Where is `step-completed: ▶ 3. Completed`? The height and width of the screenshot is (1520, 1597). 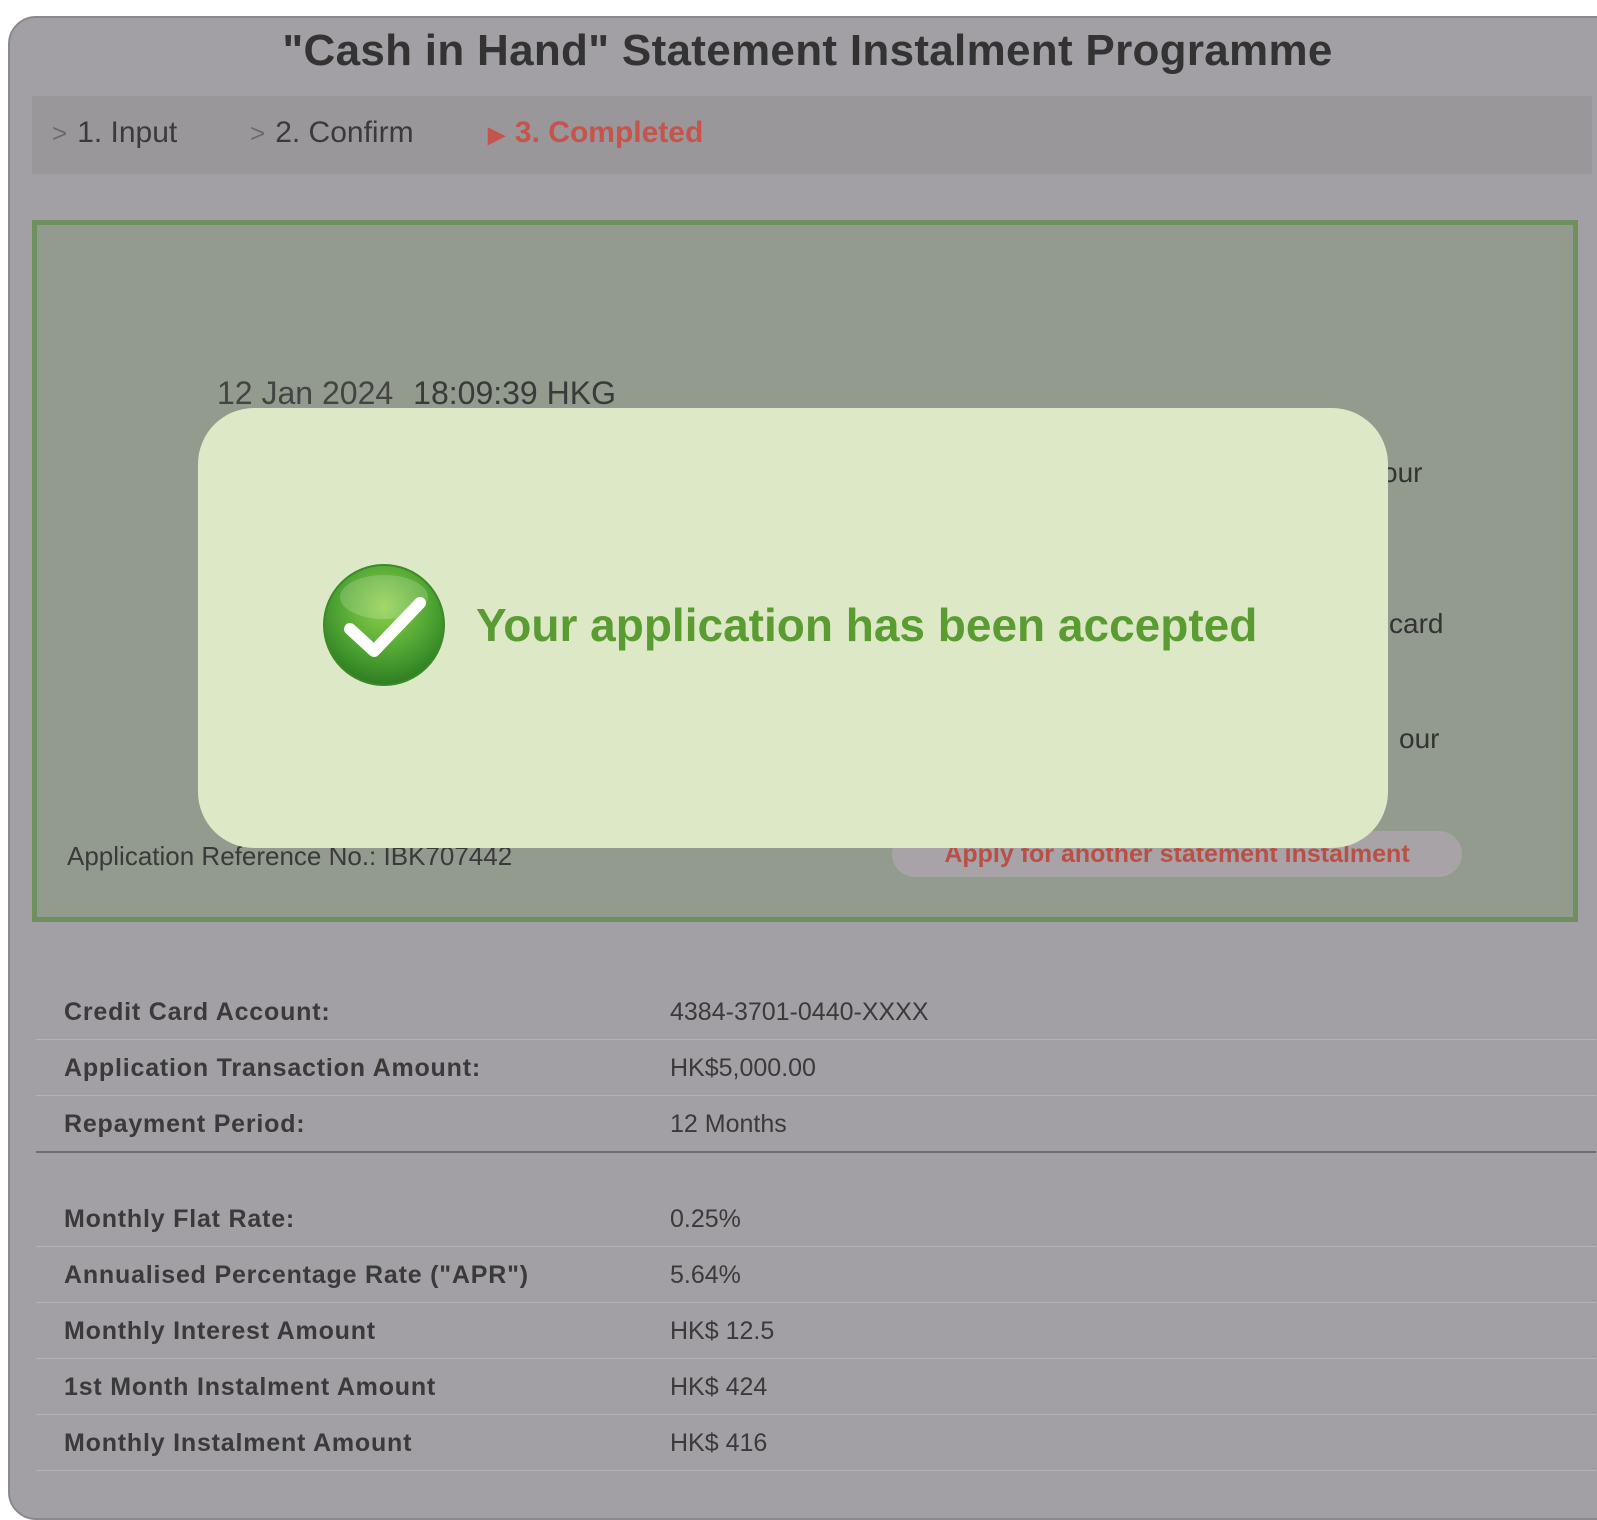 step-completed: ▶ 3. Completed is located at coordinates (595, 133).